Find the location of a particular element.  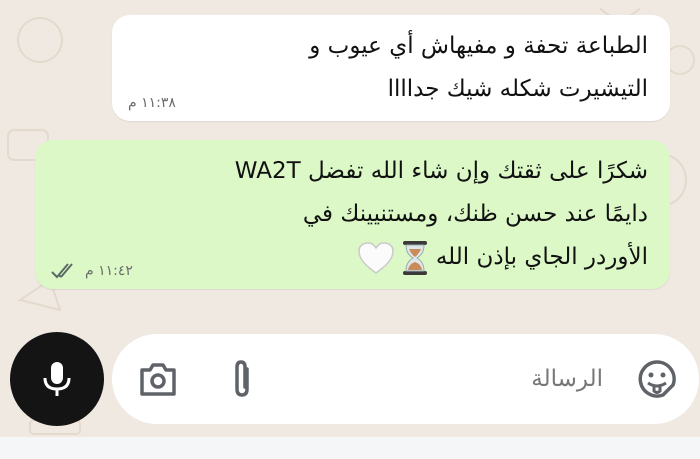

camera-icon is located at coordinates (158, 378).